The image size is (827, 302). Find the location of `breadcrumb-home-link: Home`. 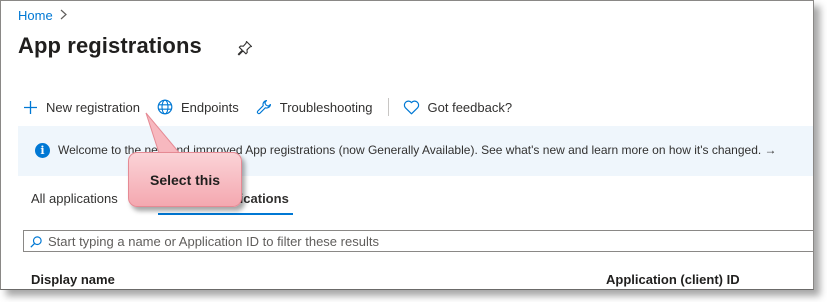

breadcrumb-home-link: Home is located at coordinates (35, 15).